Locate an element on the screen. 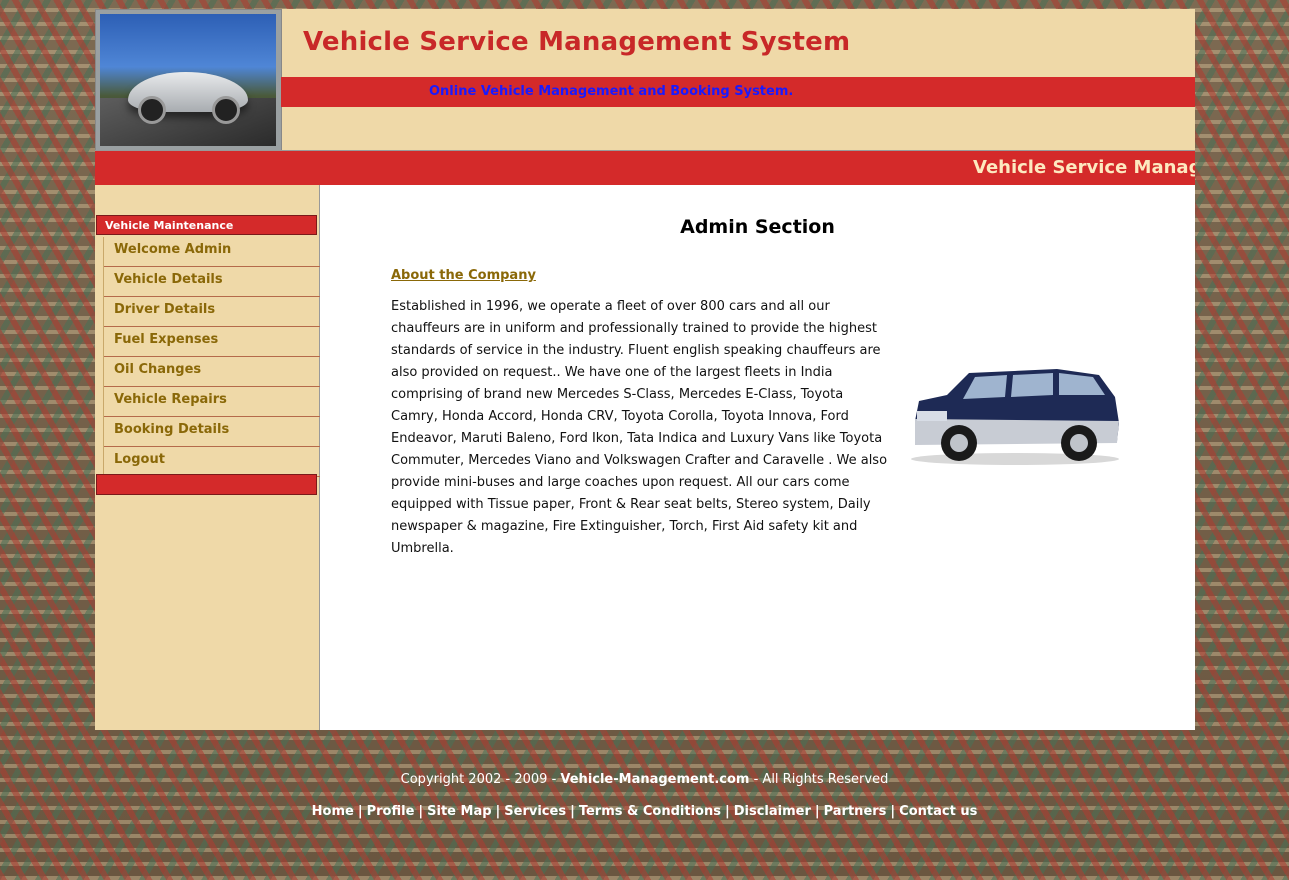 The width and height of the screenshot is (1289, 880). footer-link-partners: Partners is located at coordinates (855, 811).